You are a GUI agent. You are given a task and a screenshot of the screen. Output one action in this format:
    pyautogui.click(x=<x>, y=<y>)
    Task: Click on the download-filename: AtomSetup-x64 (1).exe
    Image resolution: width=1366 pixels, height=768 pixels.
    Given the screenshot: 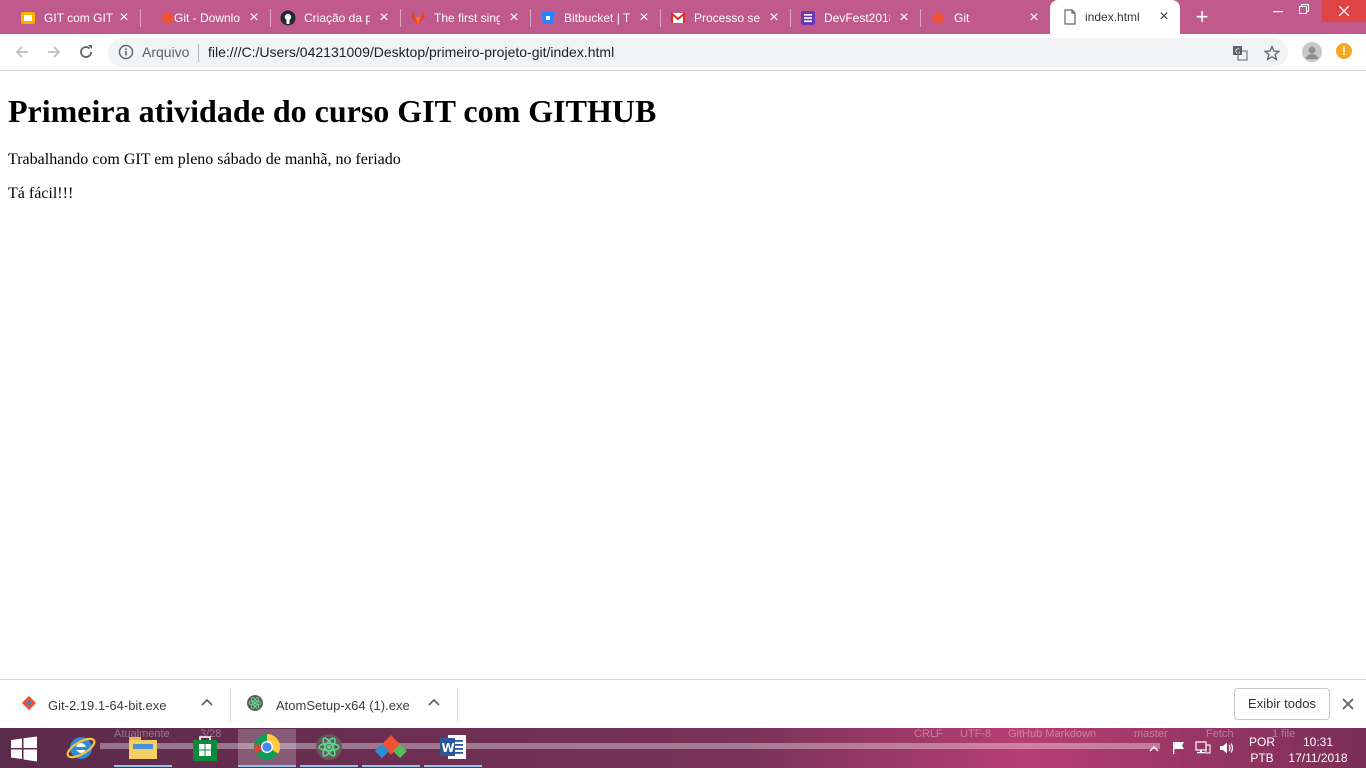 What is the action you would take?
    pyautogui.click(x=343, y=705)
    